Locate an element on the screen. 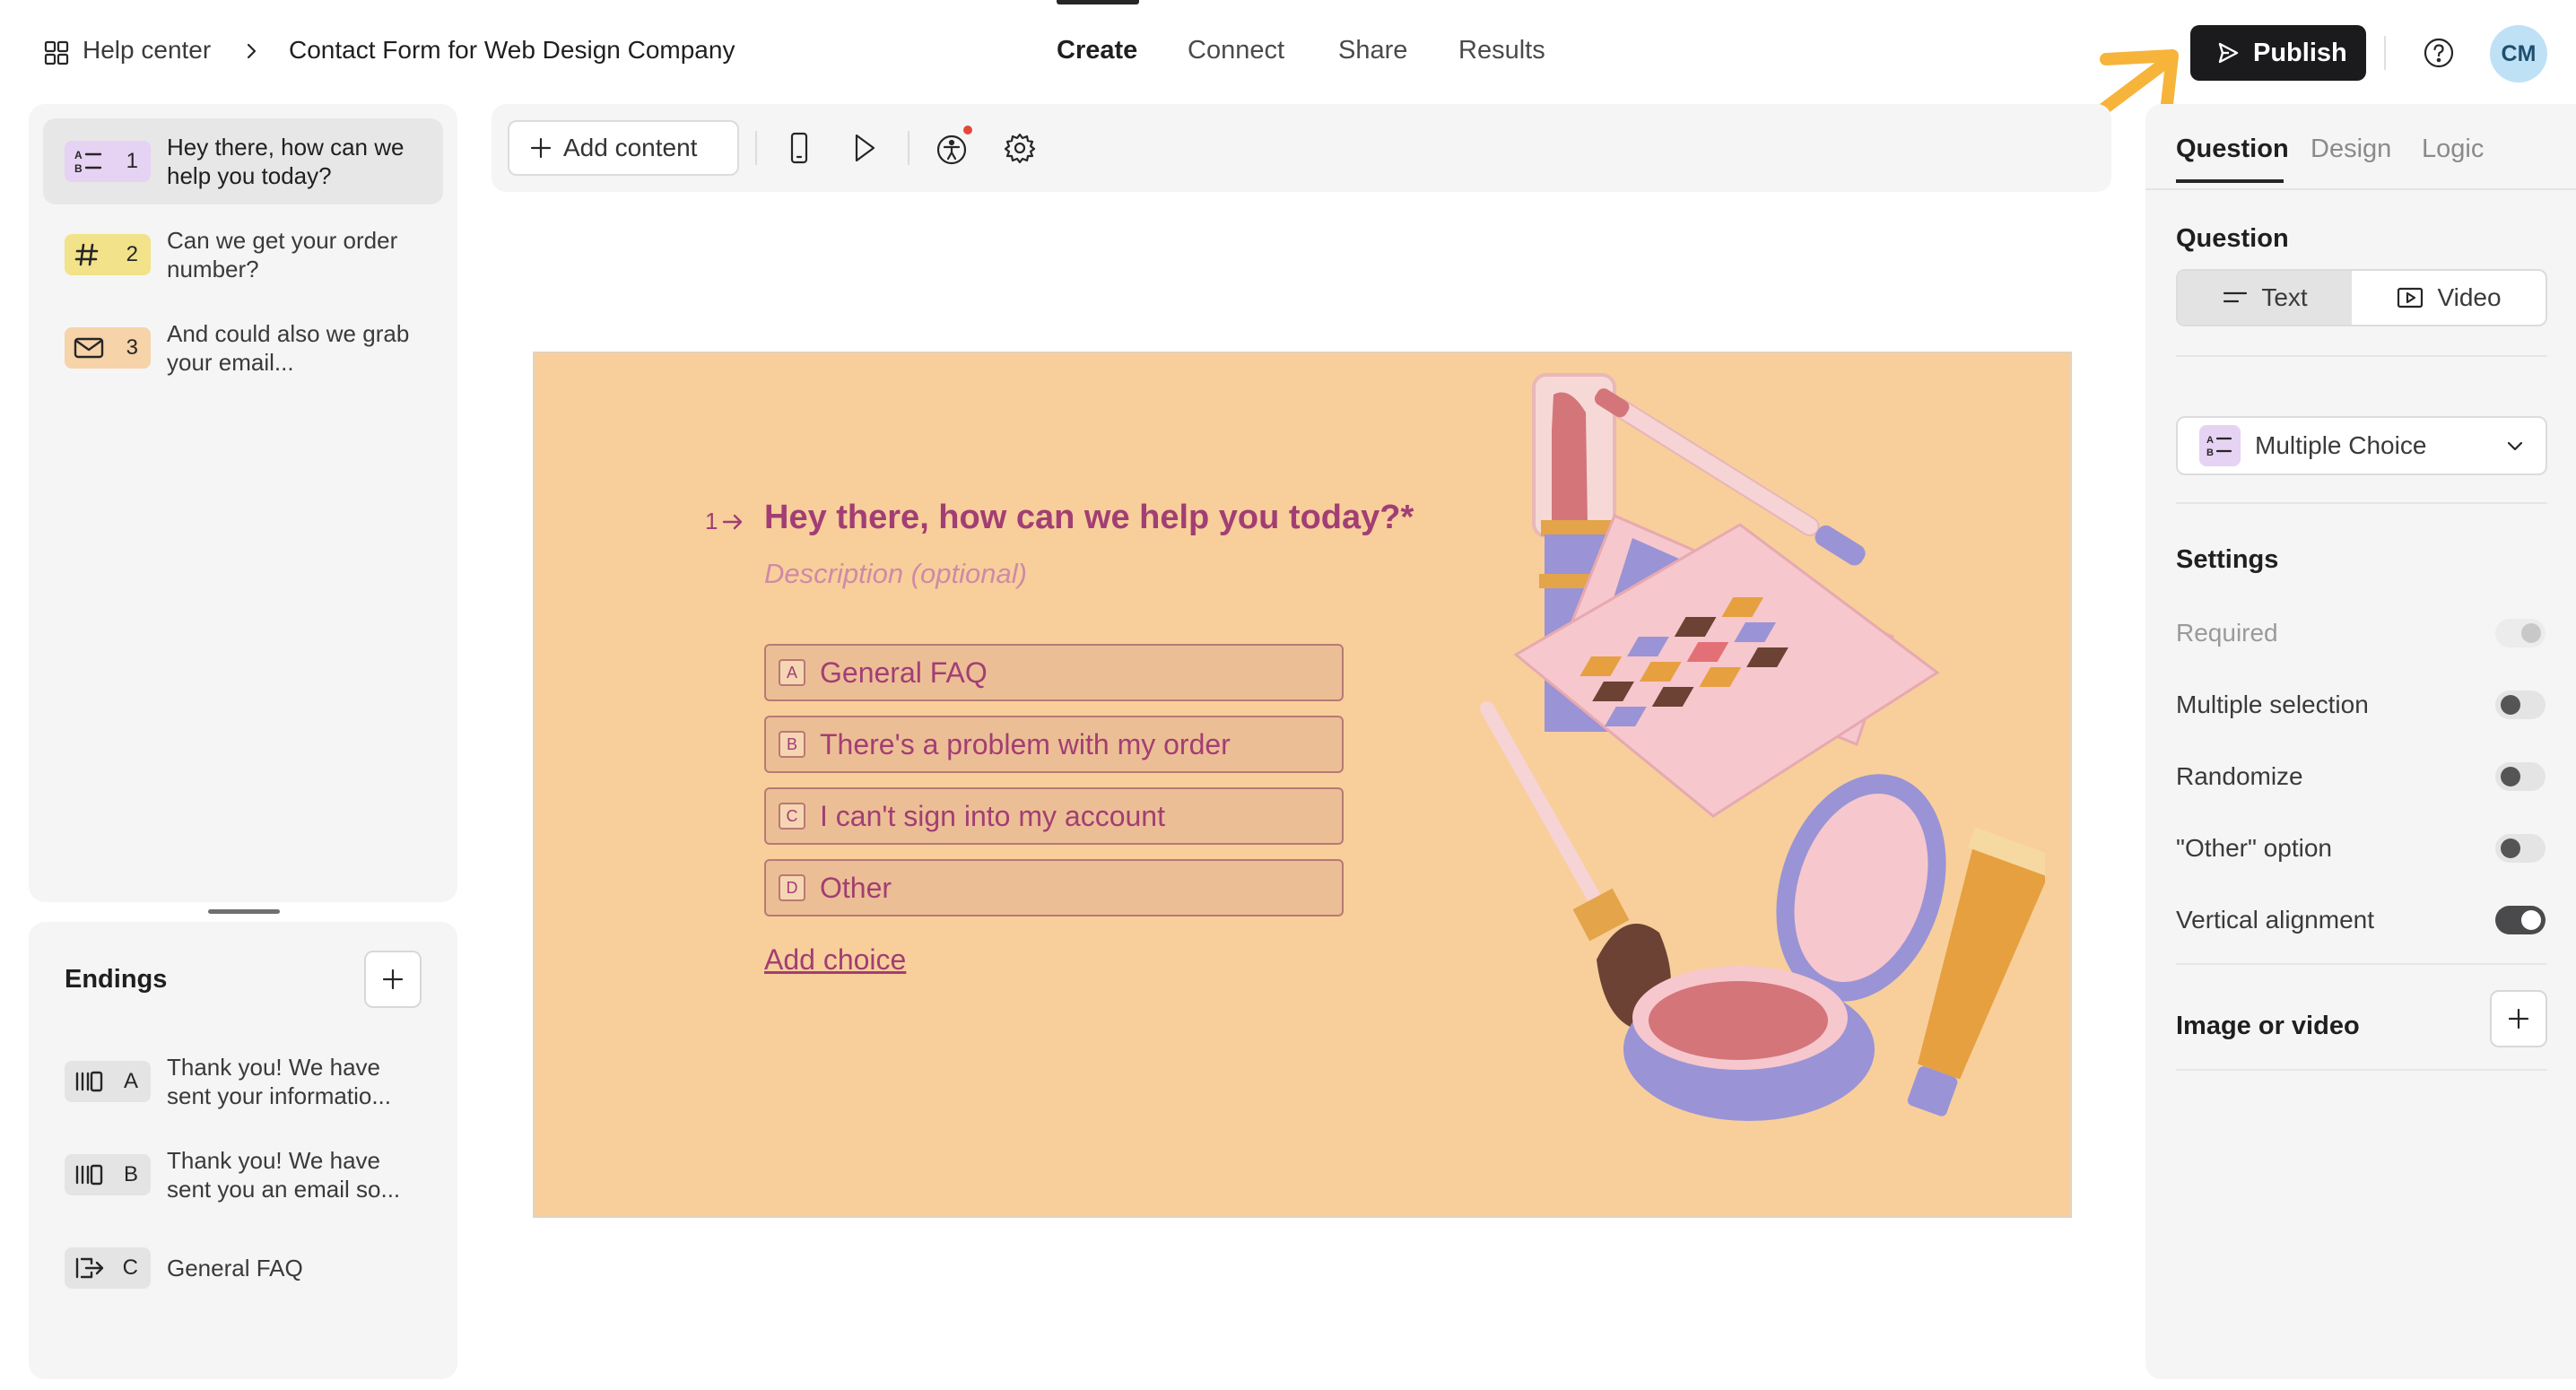  redirect-icon is located at coordinates (89, 1268).